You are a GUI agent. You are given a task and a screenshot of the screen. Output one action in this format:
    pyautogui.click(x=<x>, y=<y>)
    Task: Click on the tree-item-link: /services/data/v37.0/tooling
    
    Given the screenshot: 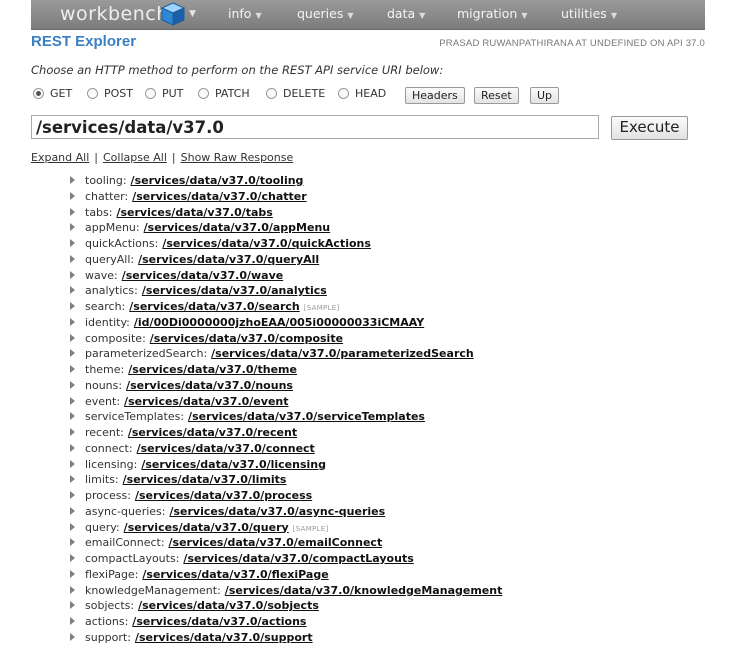 What is the action you would take?
    pyautogui.click(x=217, y=180)
    